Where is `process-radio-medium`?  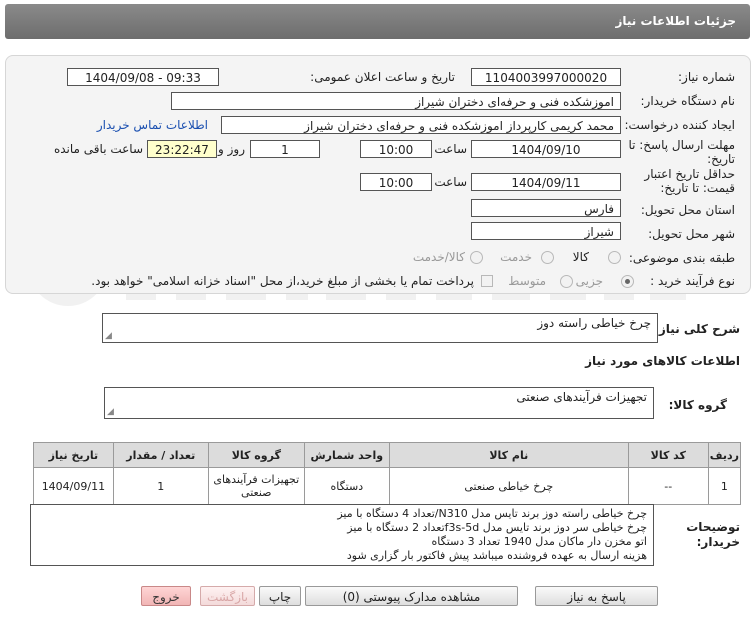
process-radio-medium is located at coordinates (566, 281).